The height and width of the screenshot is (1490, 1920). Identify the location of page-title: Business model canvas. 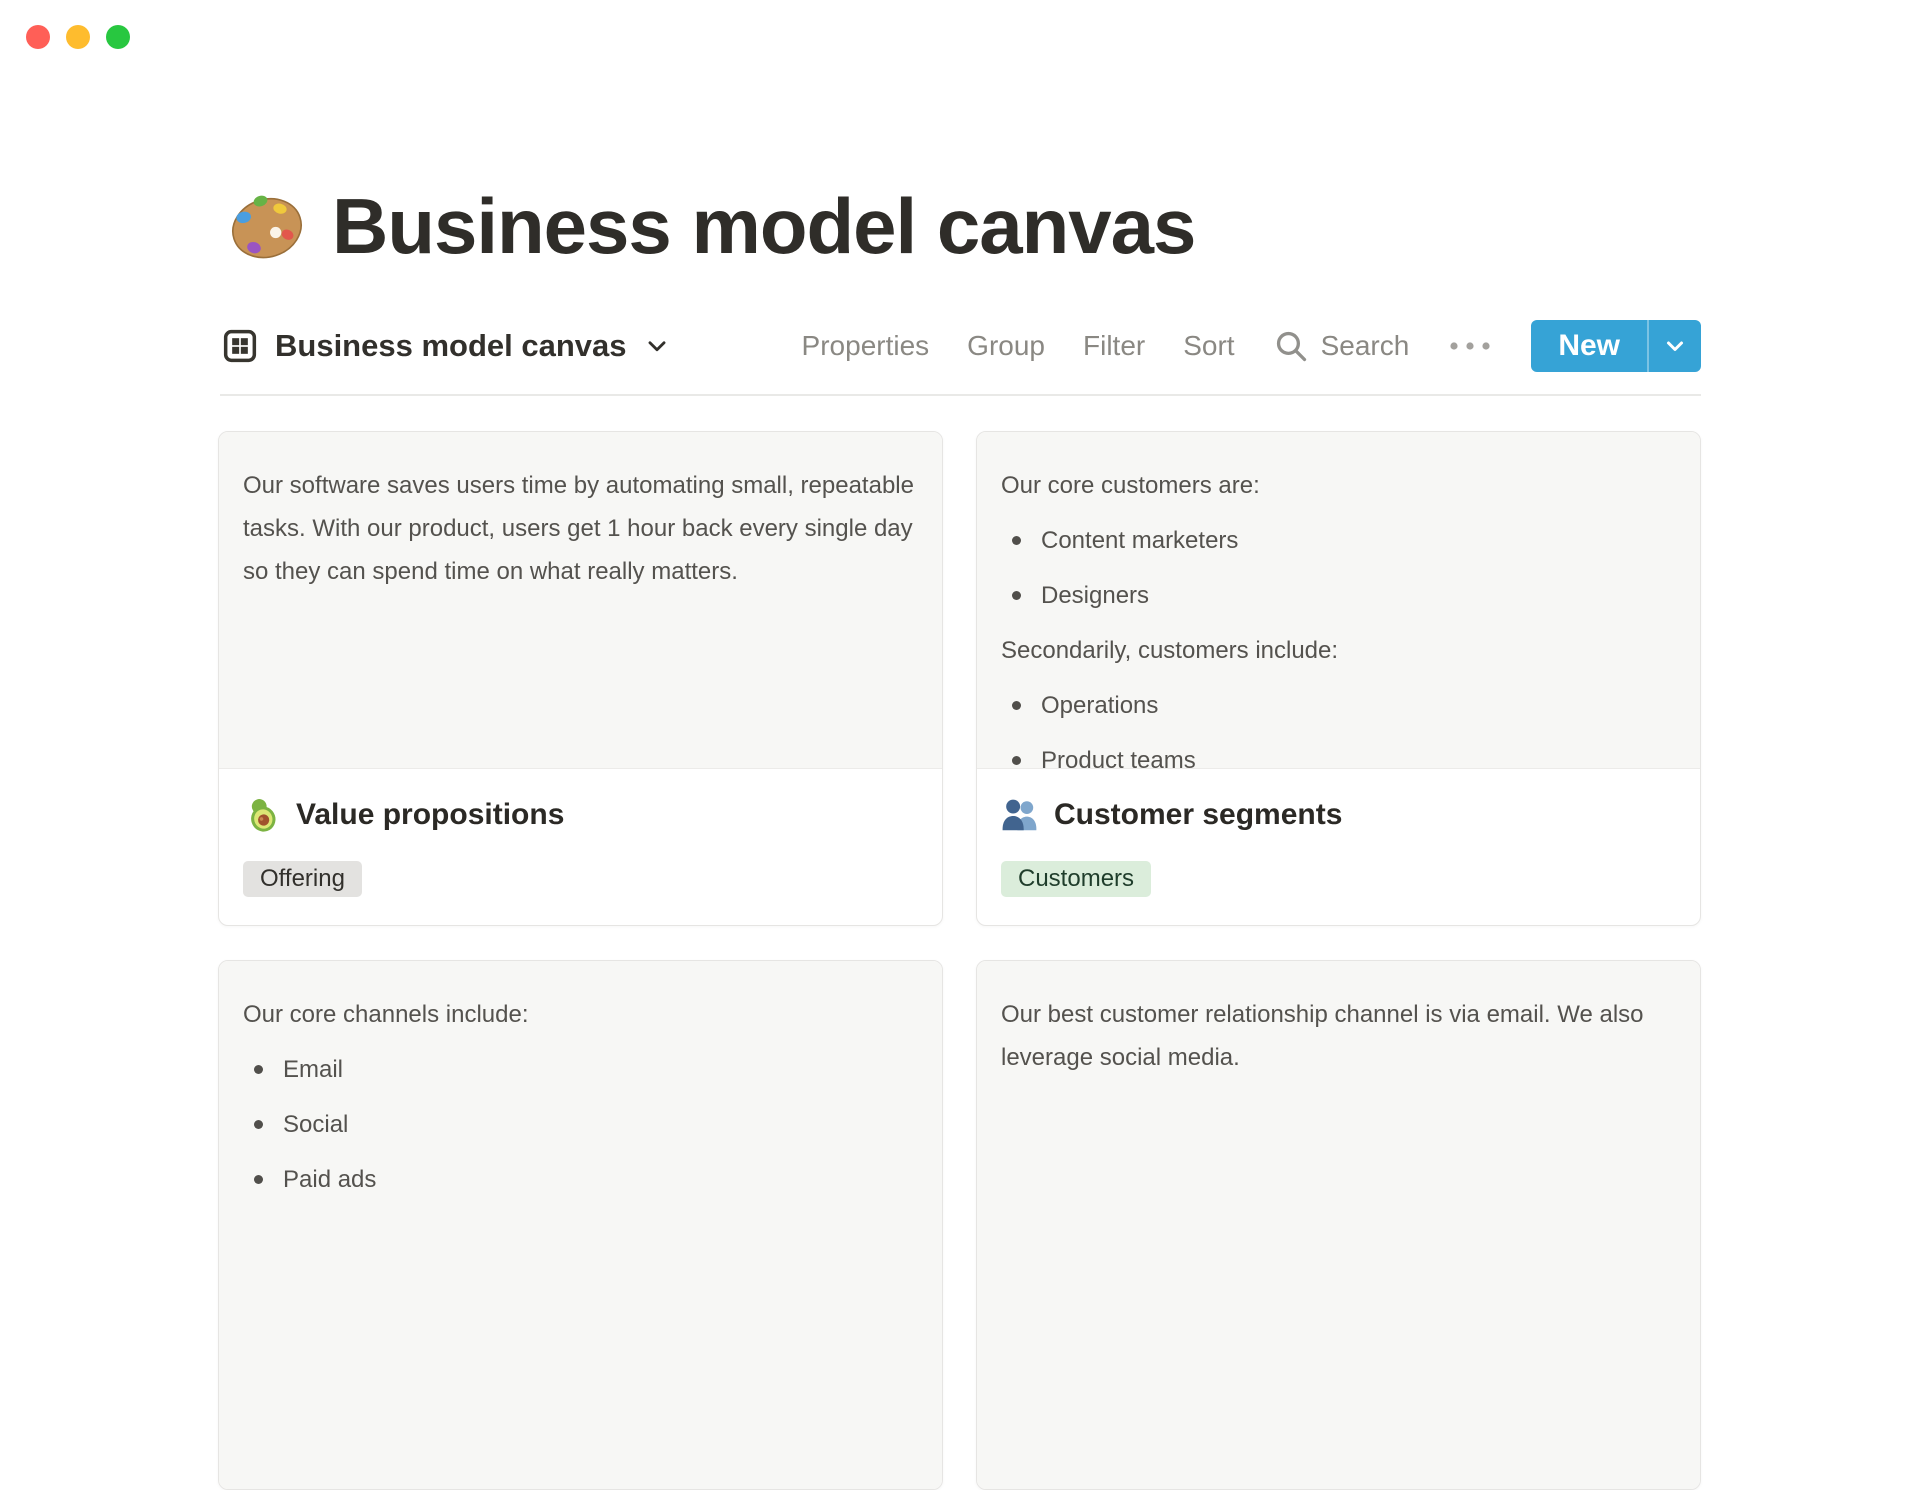
(764, 226).